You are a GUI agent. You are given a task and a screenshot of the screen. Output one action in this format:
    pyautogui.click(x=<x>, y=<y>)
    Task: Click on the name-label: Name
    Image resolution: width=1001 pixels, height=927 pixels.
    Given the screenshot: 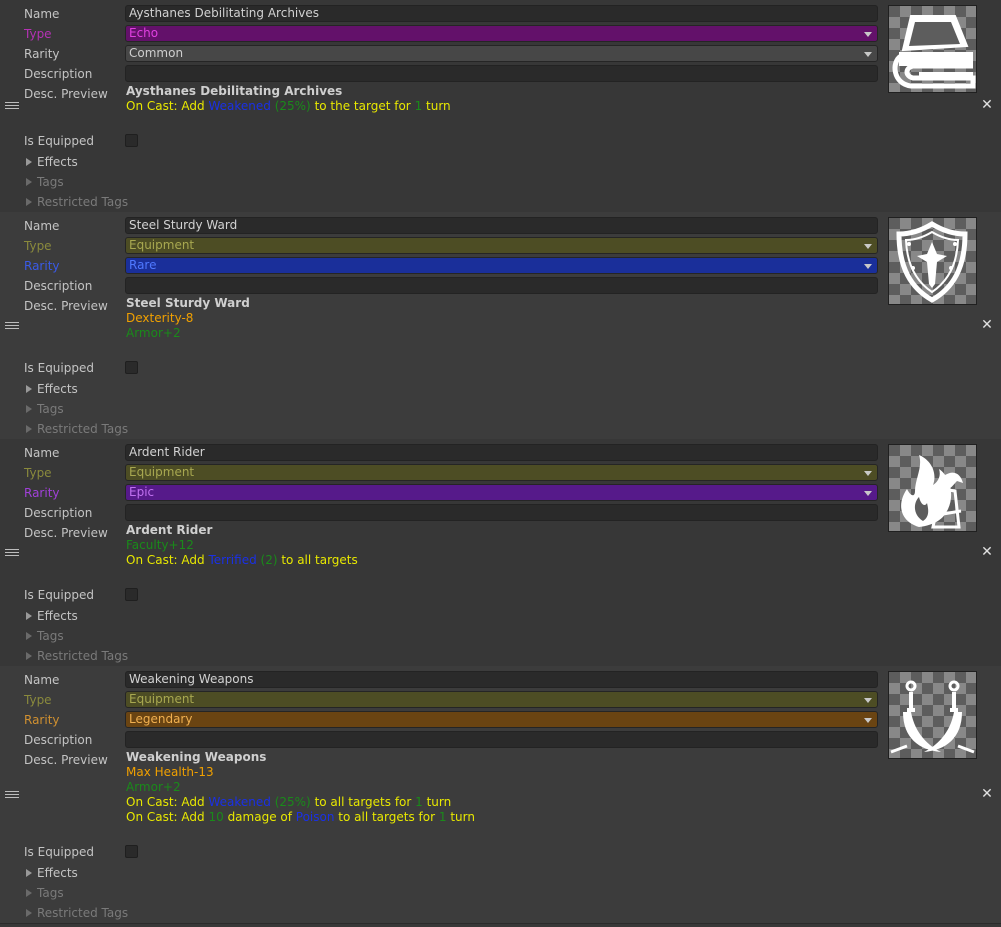 What is the action you would take?
    pyautogui.click(x=42, y=680)
    